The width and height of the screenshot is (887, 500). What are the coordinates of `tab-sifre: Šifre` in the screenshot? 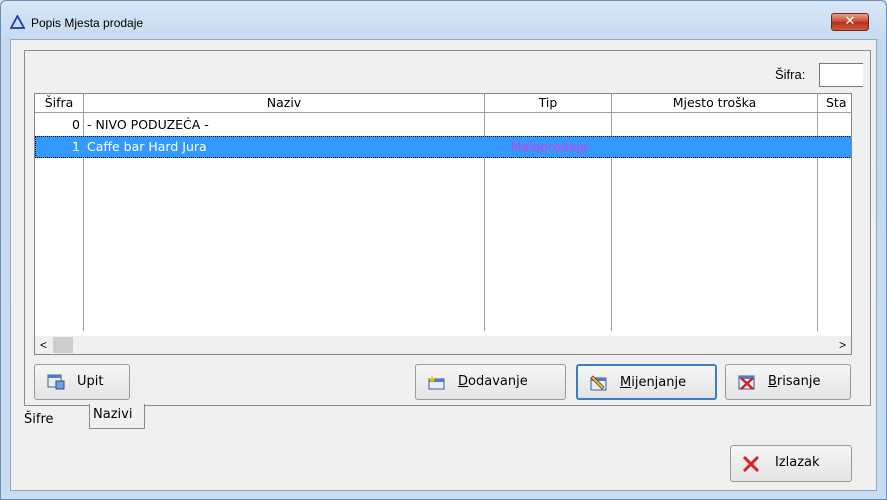 It's located at (55, 420).